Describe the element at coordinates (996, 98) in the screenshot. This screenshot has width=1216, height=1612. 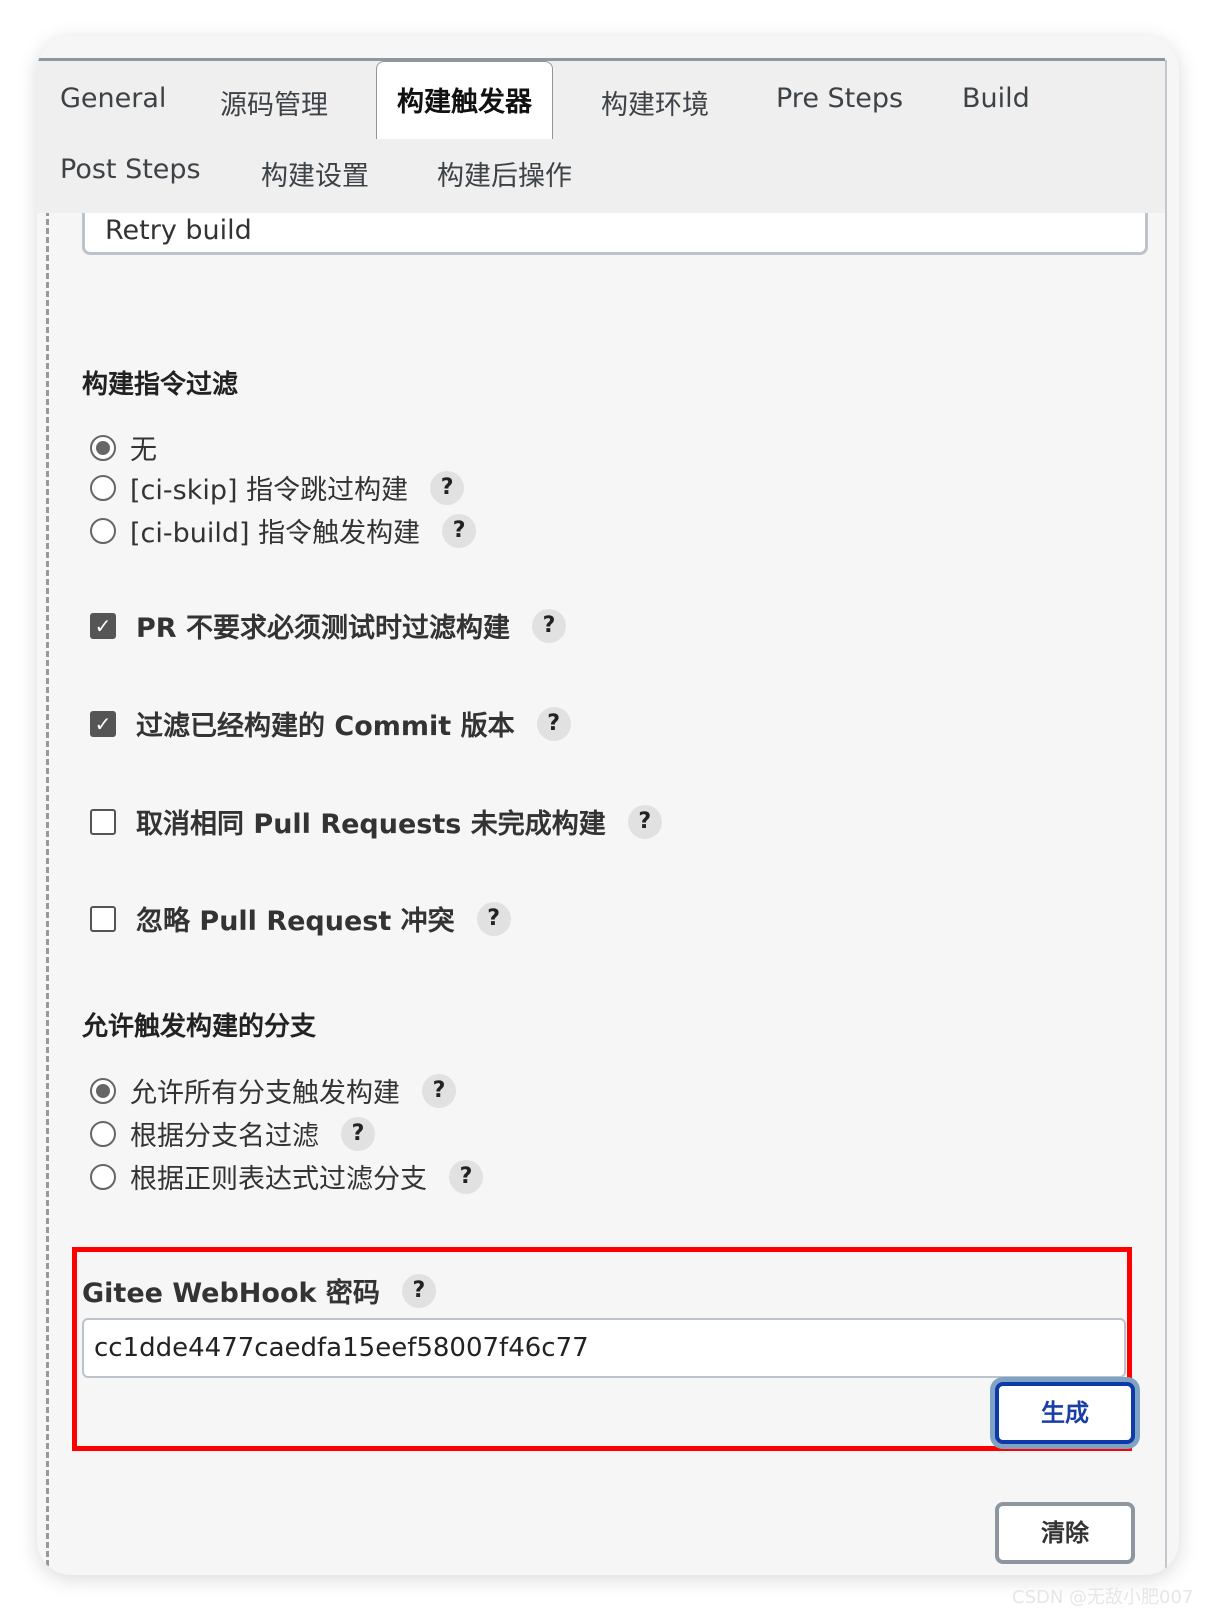
I see `tab-build: Build` at that location.